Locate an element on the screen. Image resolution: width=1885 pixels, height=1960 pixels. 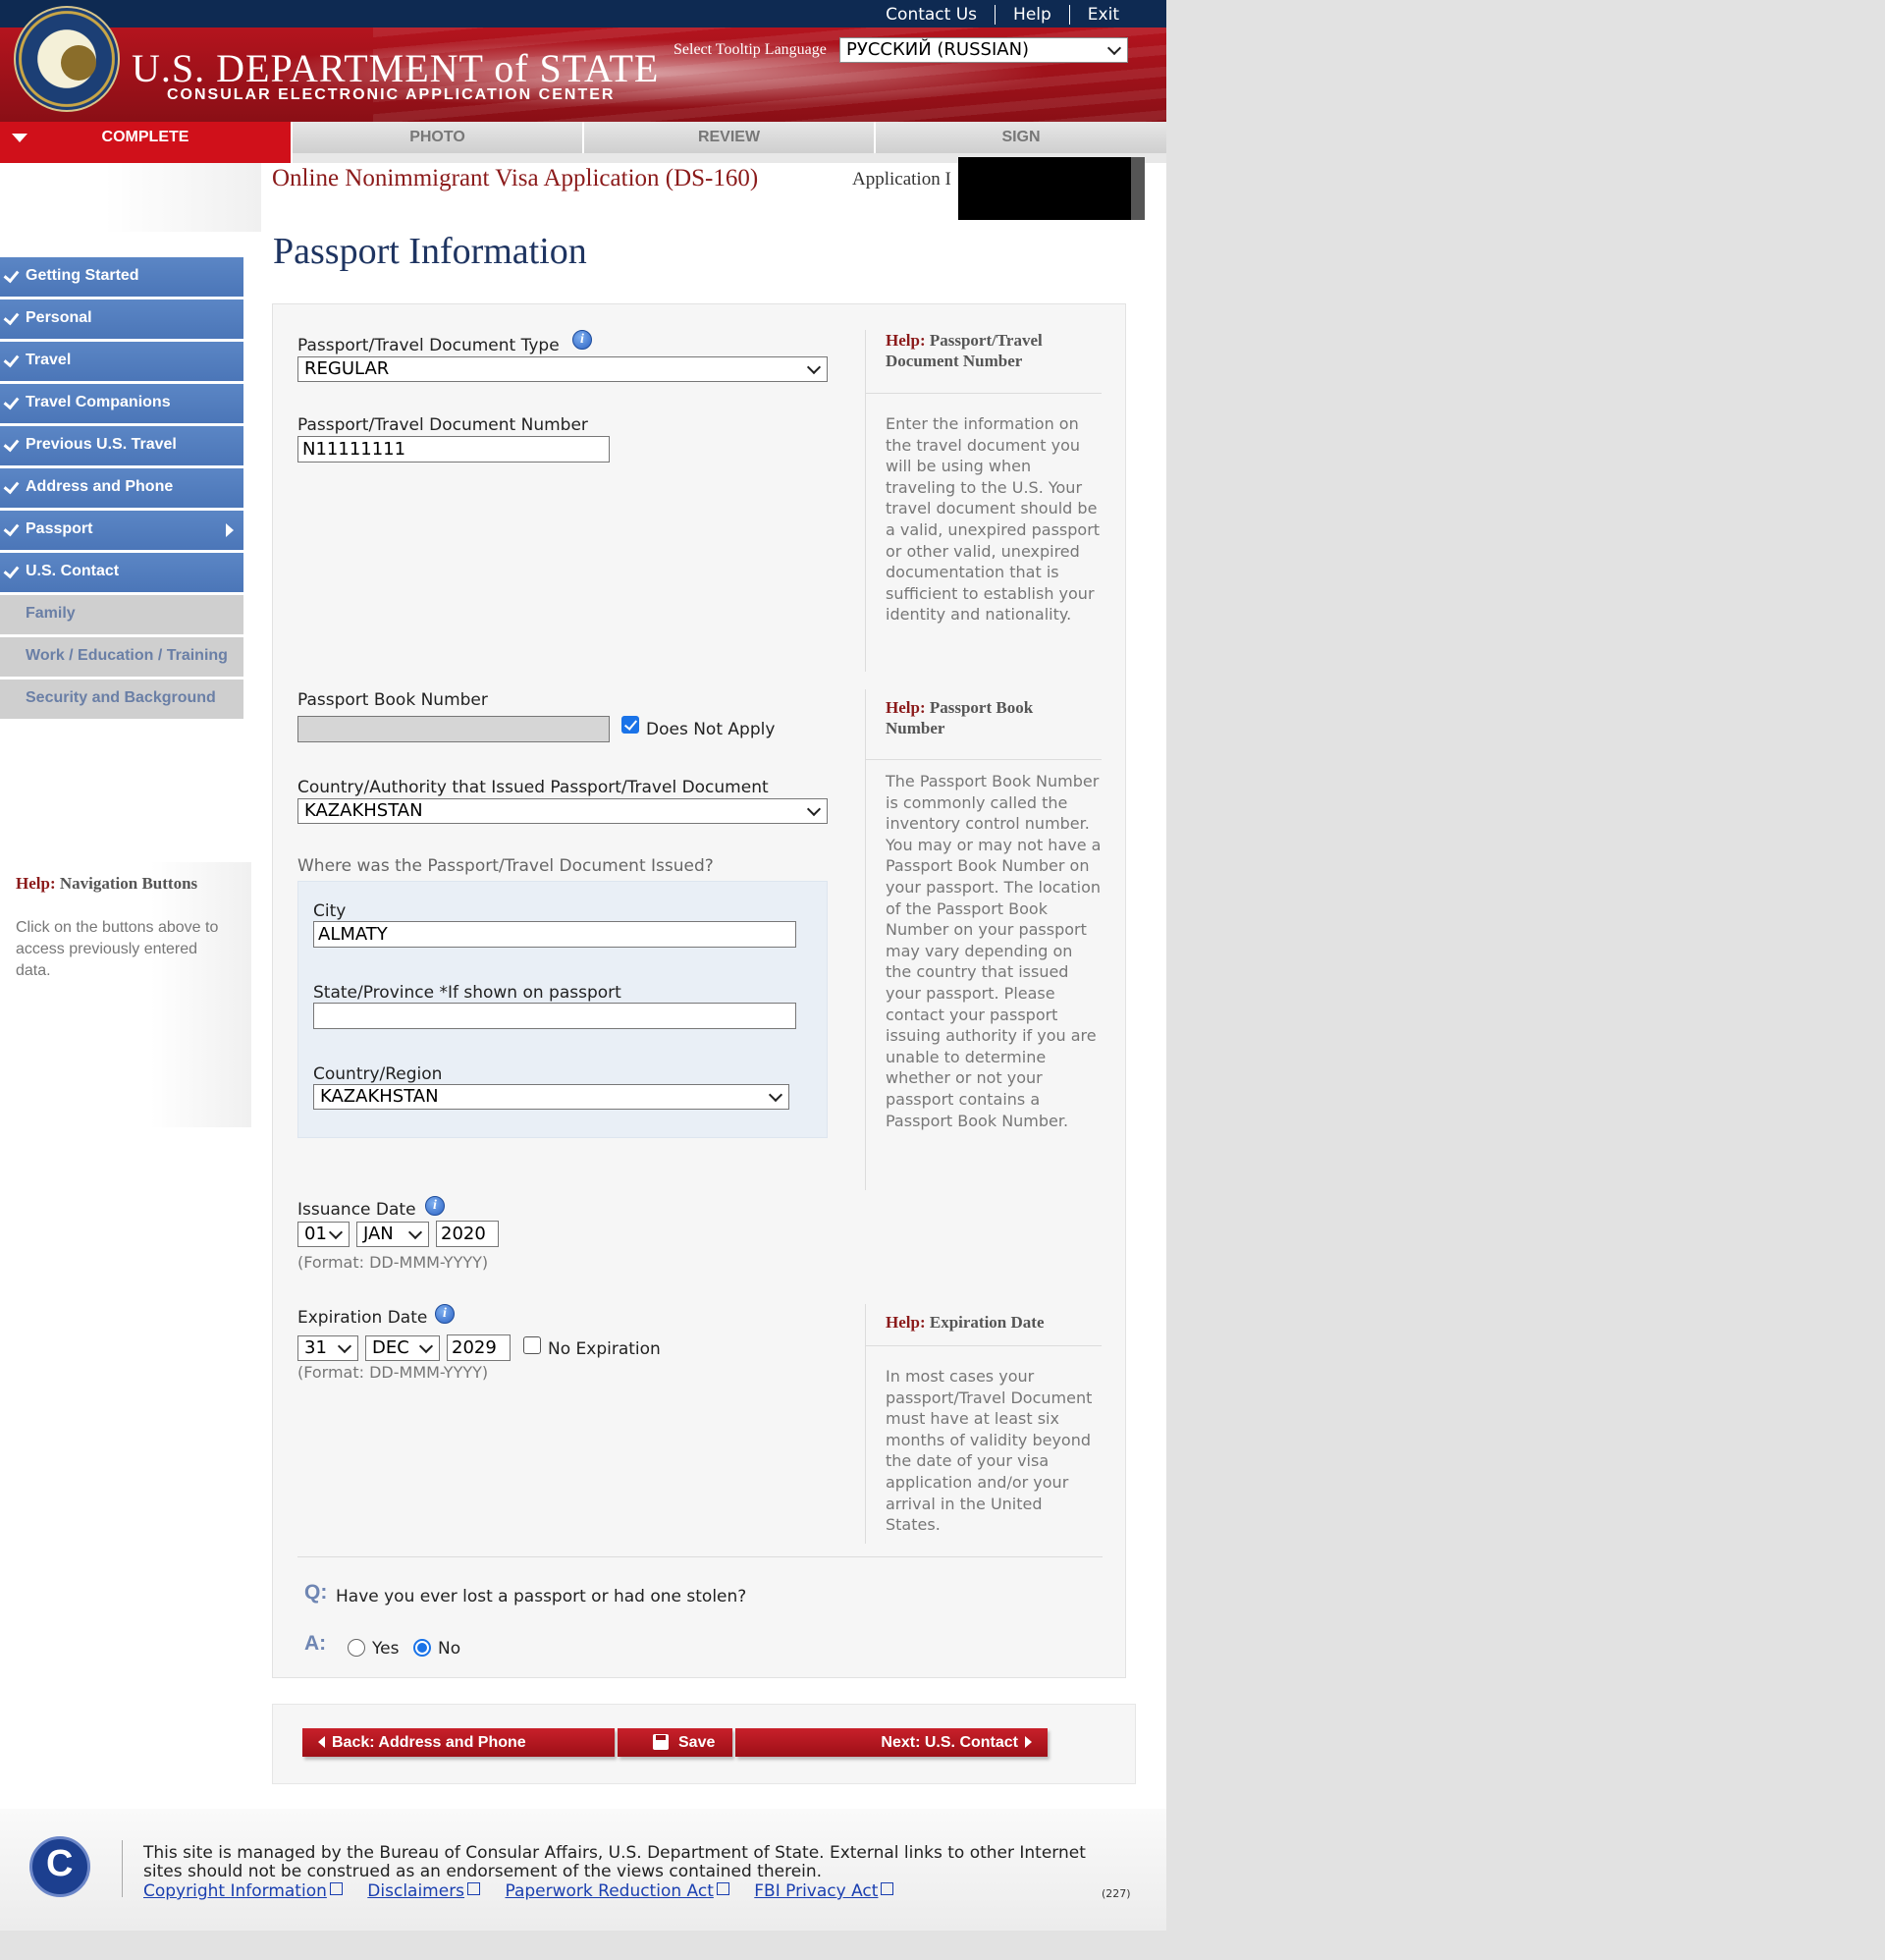
sidebar-item-label: Passport is located at coordinates (60, 528).